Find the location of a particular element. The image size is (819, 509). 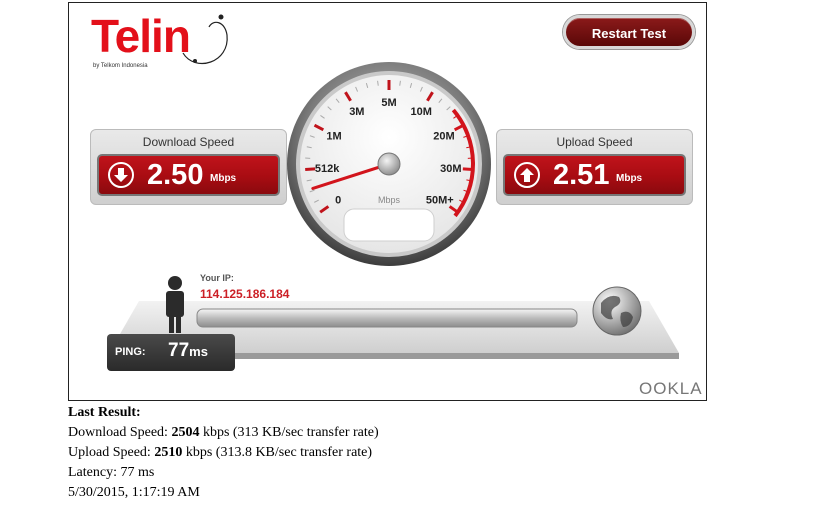

globe-icon is located at coordinates (617, 311).